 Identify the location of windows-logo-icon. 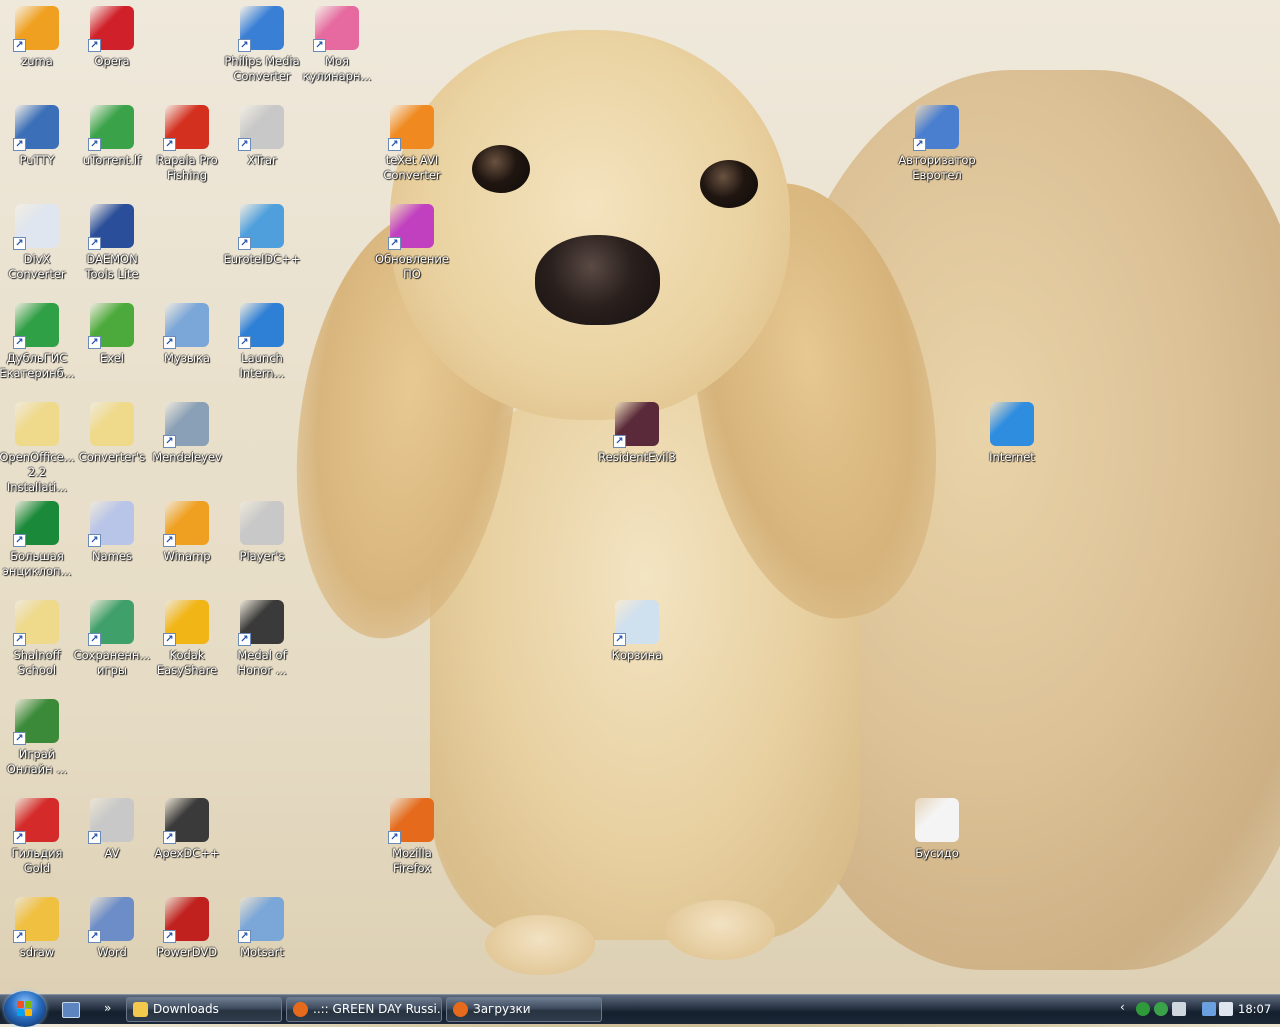
(25, 1009).